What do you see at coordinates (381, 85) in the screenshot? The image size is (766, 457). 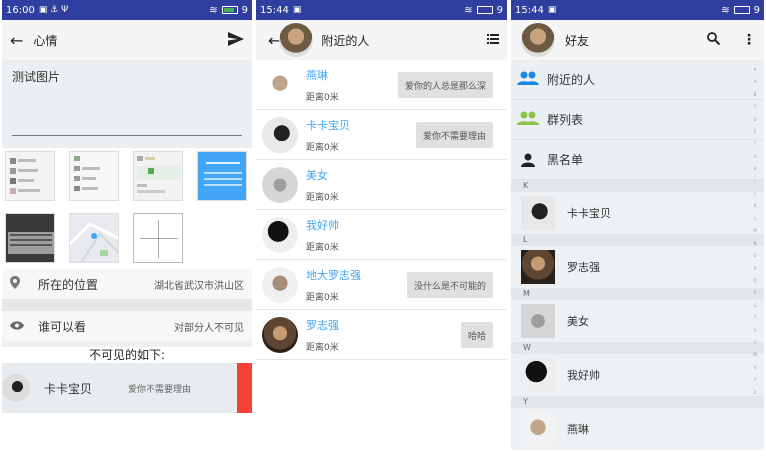 I see `list-item: 燕琳 距离0米 爱你的人总是那么深` at bounding box center [381, 85].